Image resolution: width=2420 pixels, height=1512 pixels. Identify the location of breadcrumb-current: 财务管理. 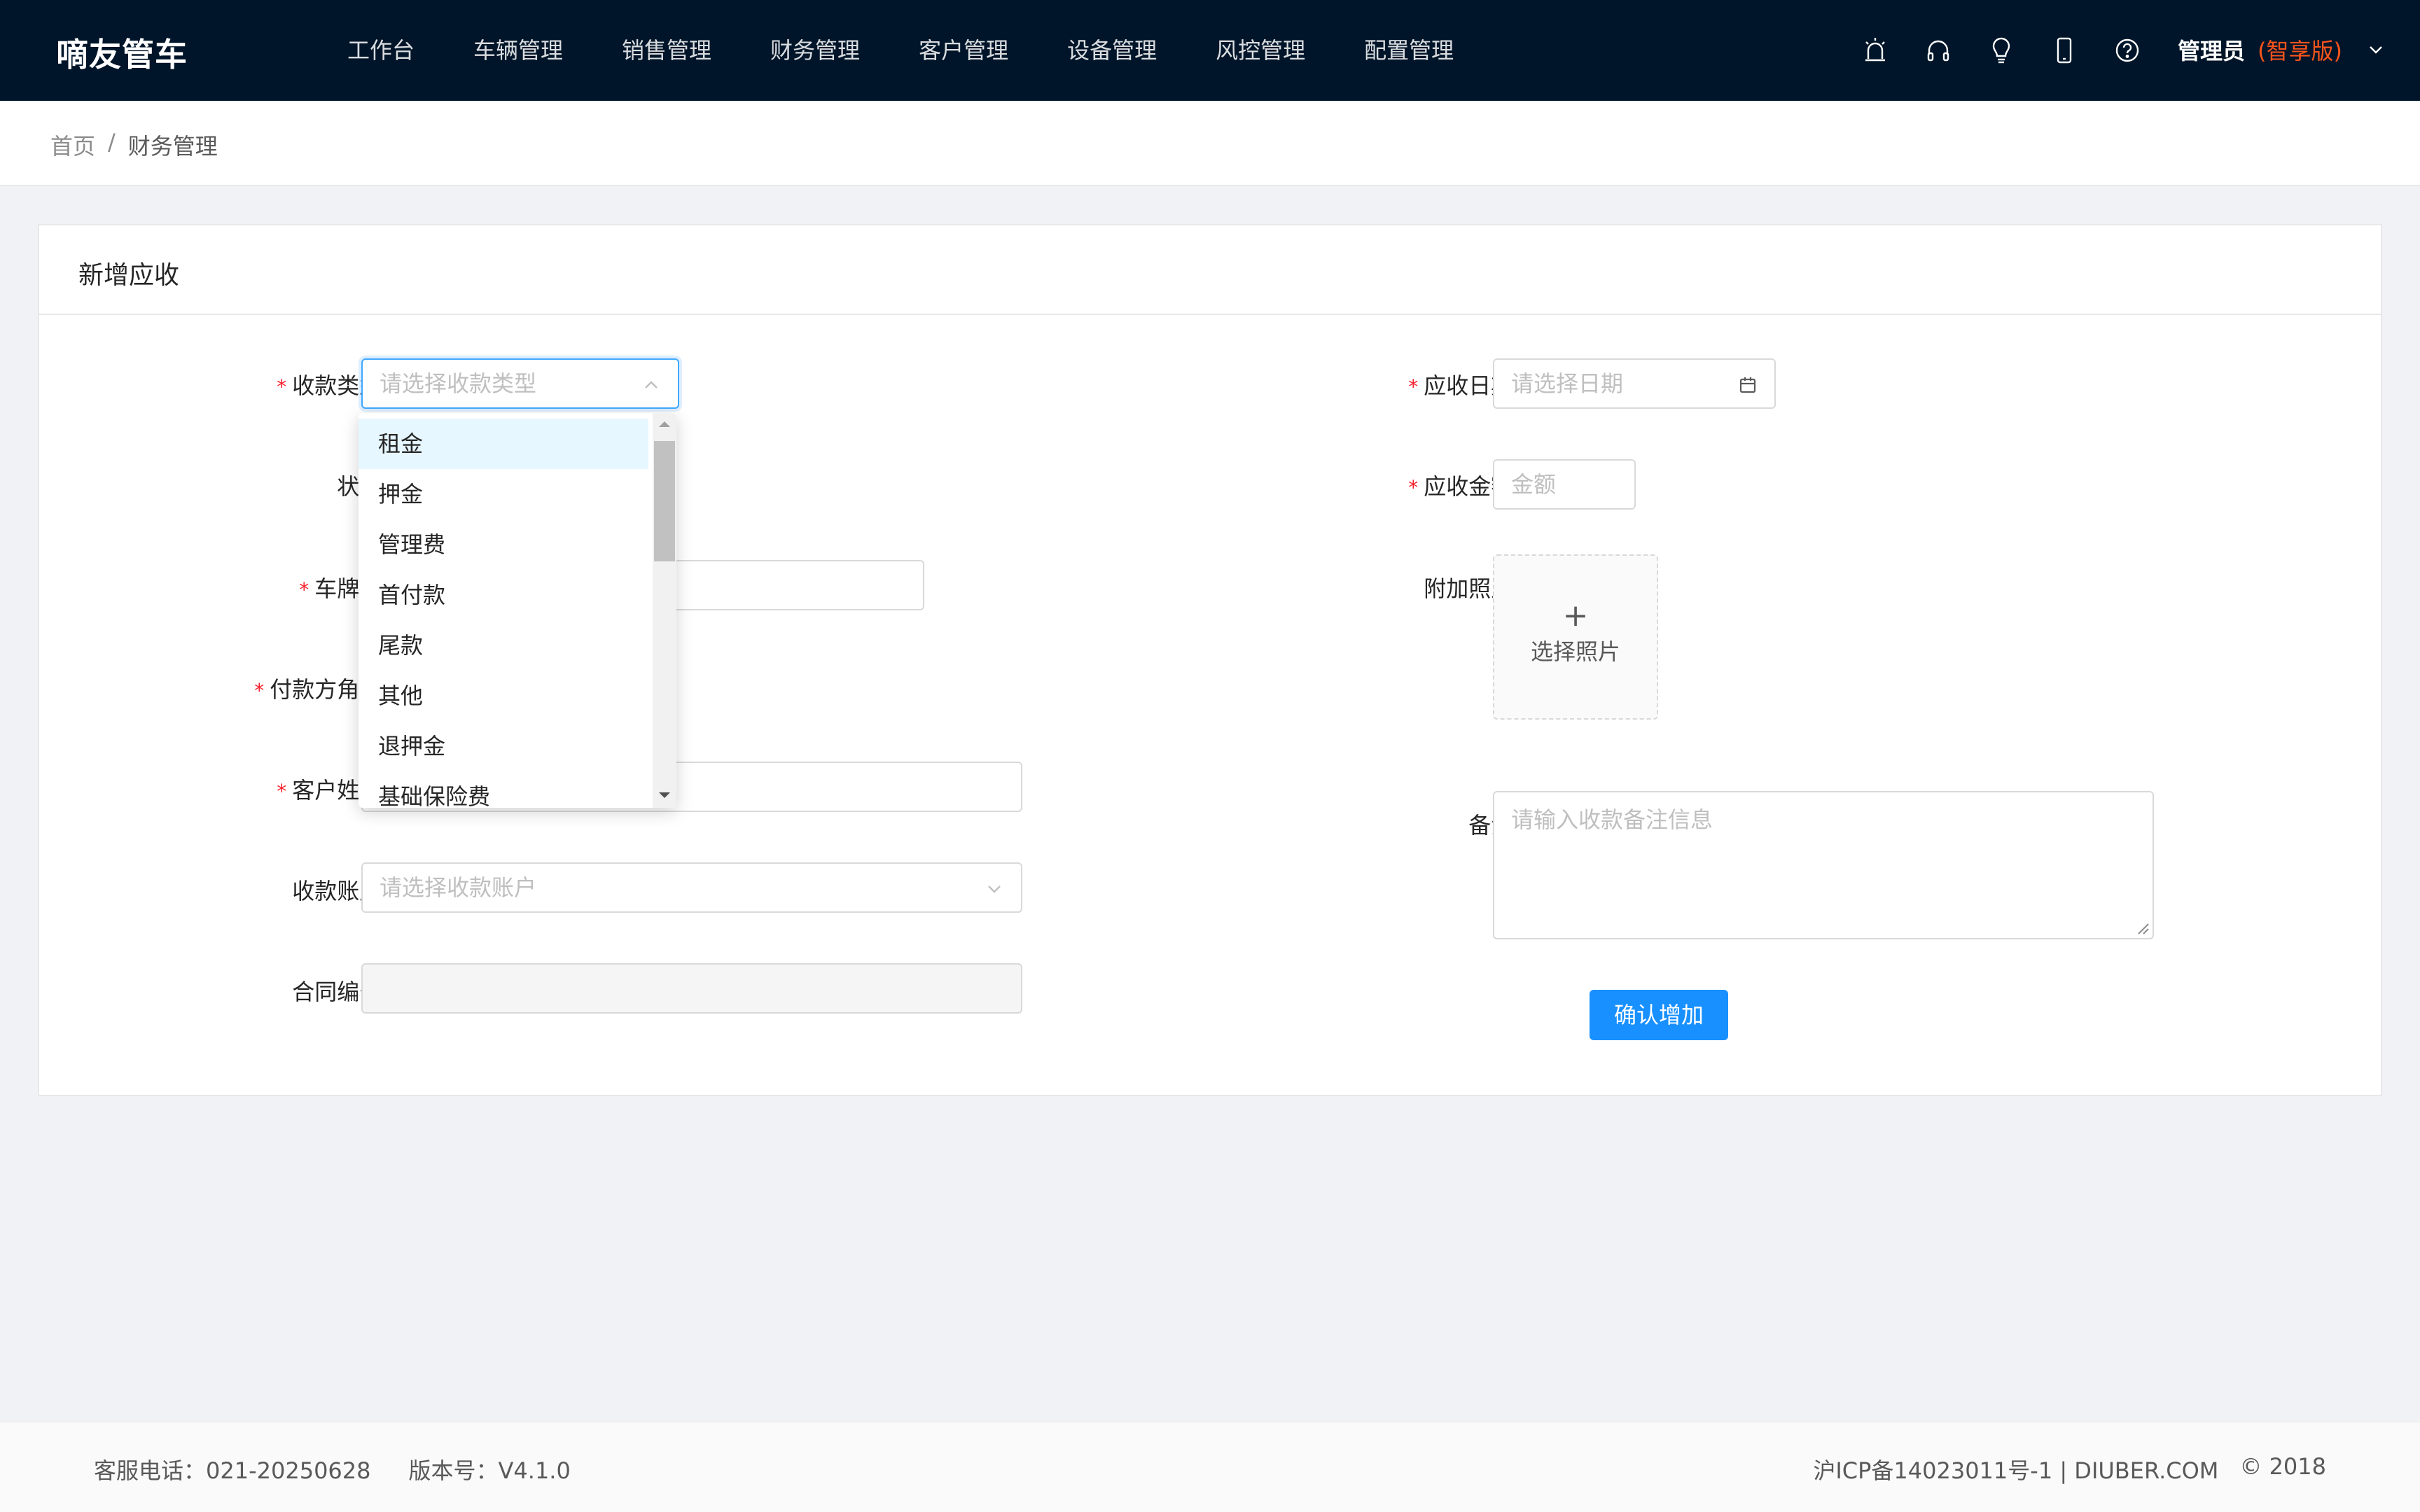
(172, 146).